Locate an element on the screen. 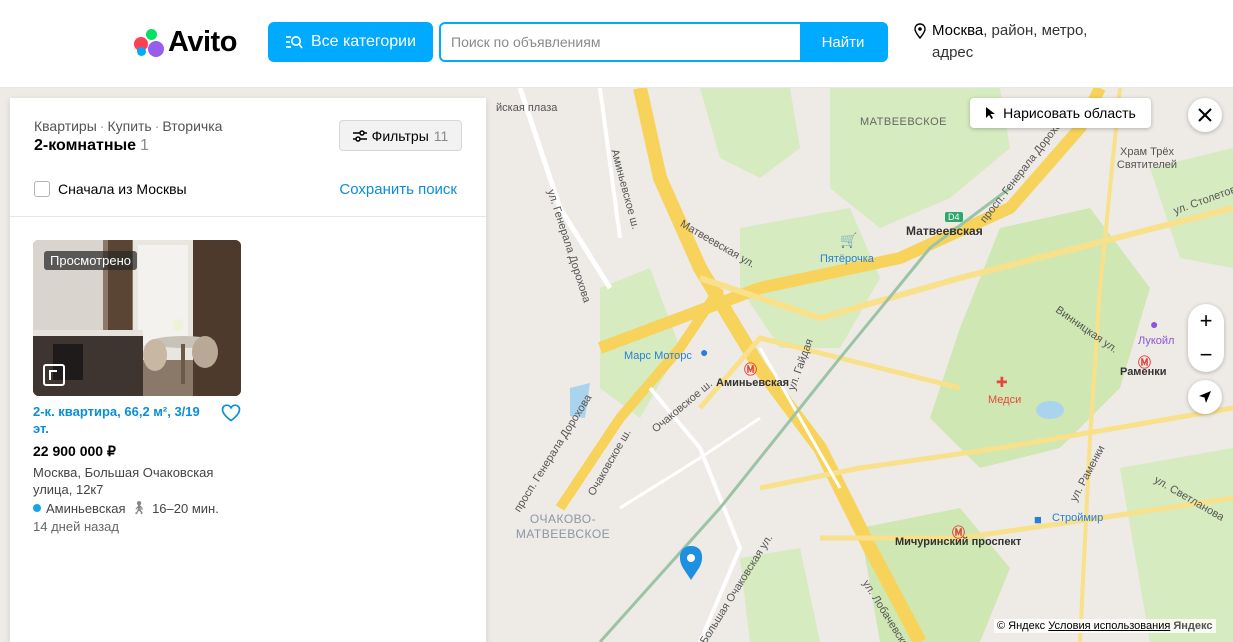  location-city: Москва is located at coordinates (958, 30).